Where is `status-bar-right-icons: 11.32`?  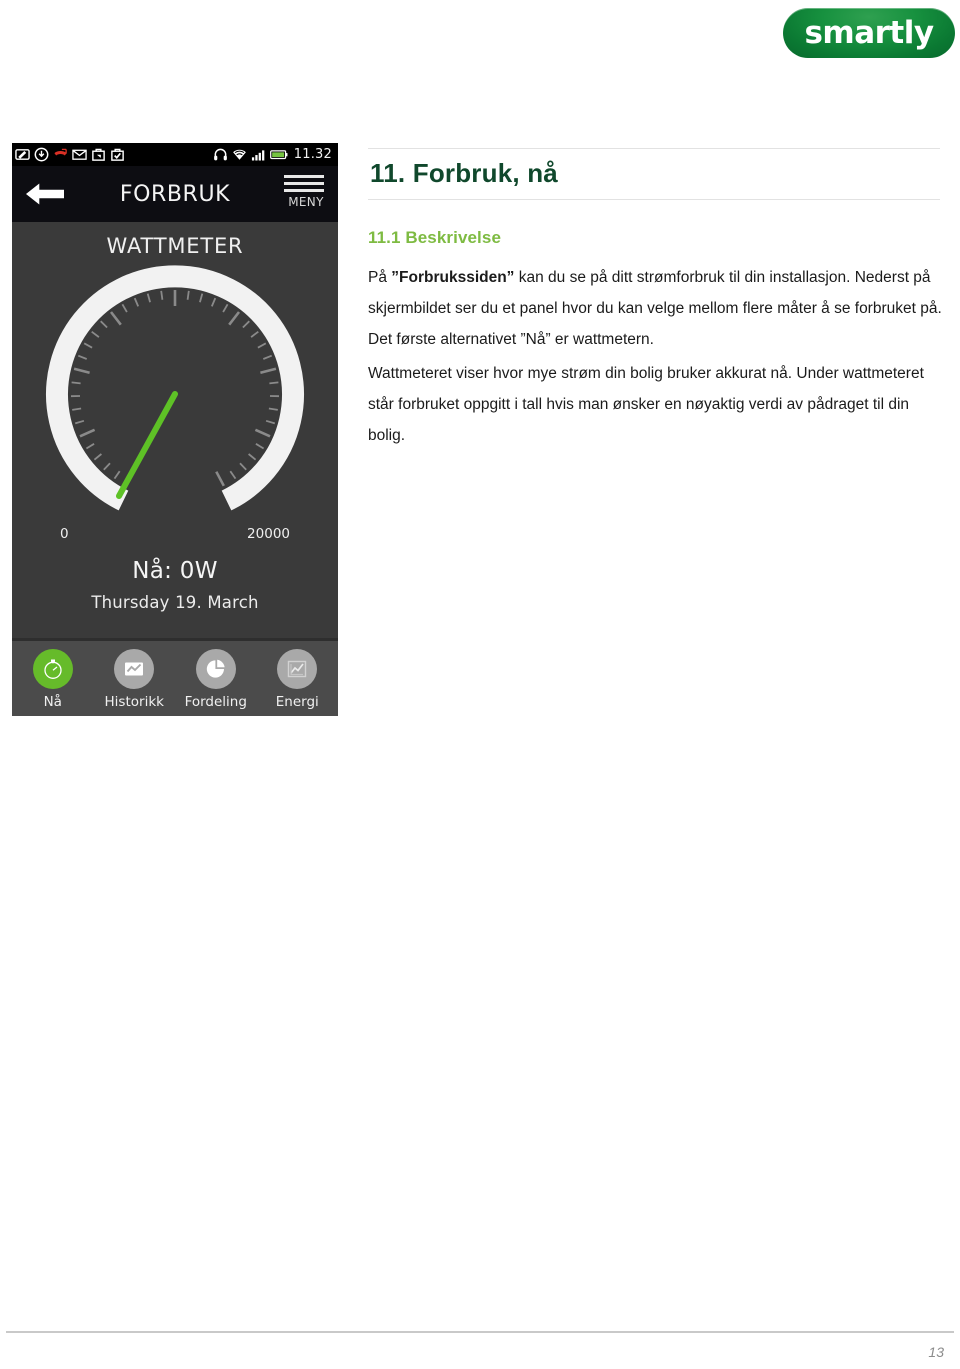
status-bar-right-icons: 11.32 is located at coordinates (272, 154).